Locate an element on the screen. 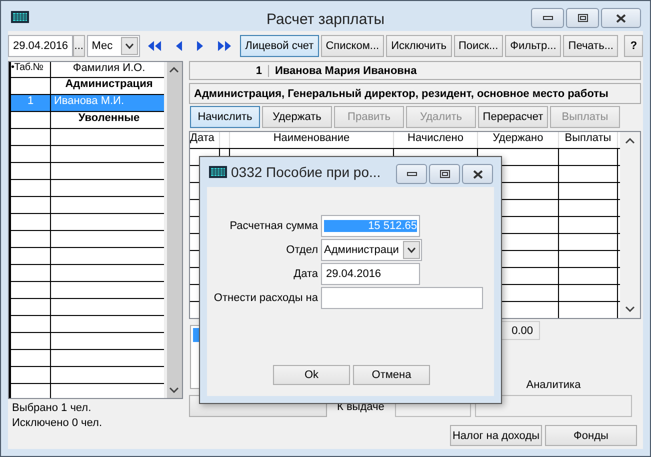 This screenshot has width=651, height=457. field-label: Отнести расходы на is located at coordinates (266, 298).